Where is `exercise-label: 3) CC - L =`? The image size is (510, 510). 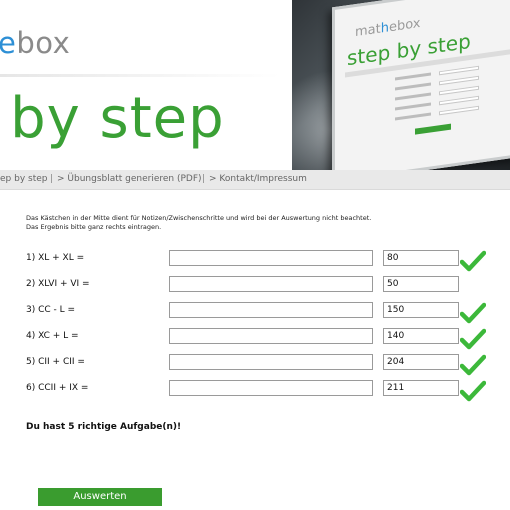 exercise-label: 3) CC - L = is located at coordinates (51, 310).